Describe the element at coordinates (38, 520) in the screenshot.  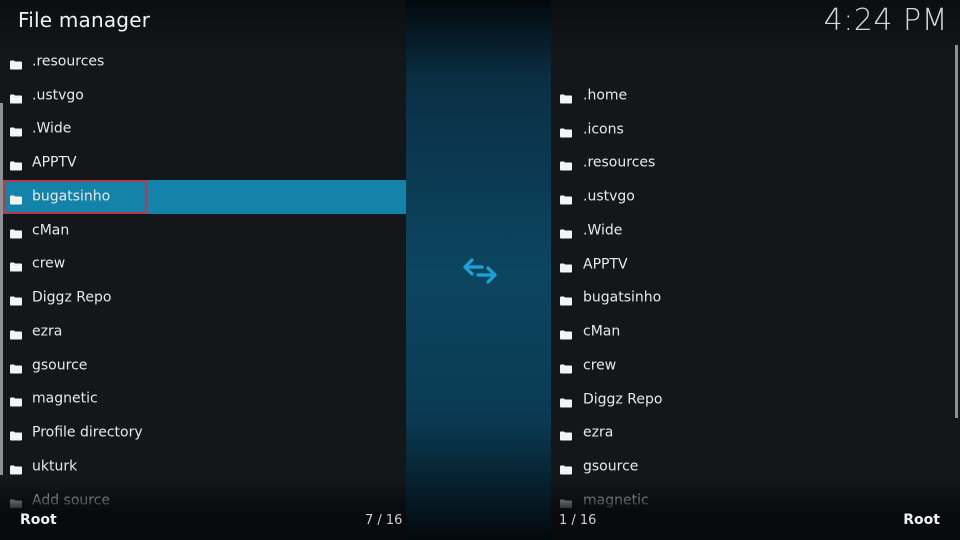
I see `left-path-label: Root` at that location.